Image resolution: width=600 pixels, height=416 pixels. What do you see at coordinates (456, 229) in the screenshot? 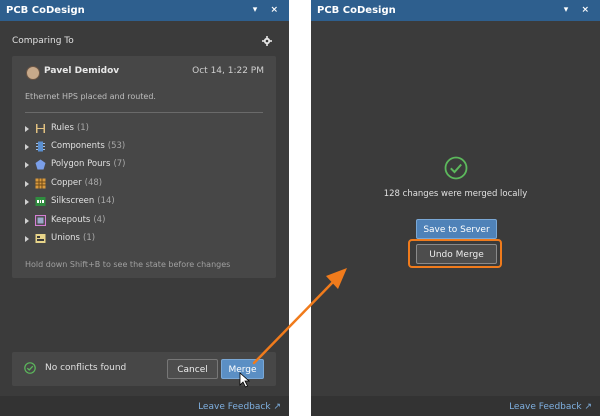
I see `save-to-server-button: Save to Server` at bounding box center [456, 229].